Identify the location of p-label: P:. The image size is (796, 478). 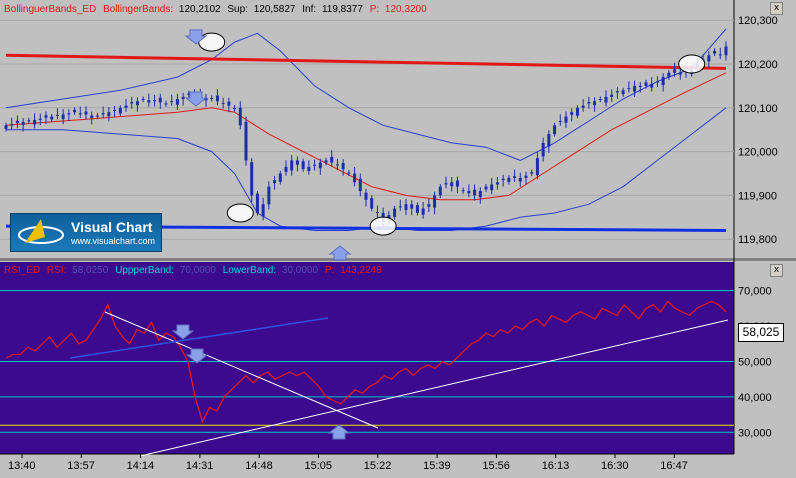
(374, 9).